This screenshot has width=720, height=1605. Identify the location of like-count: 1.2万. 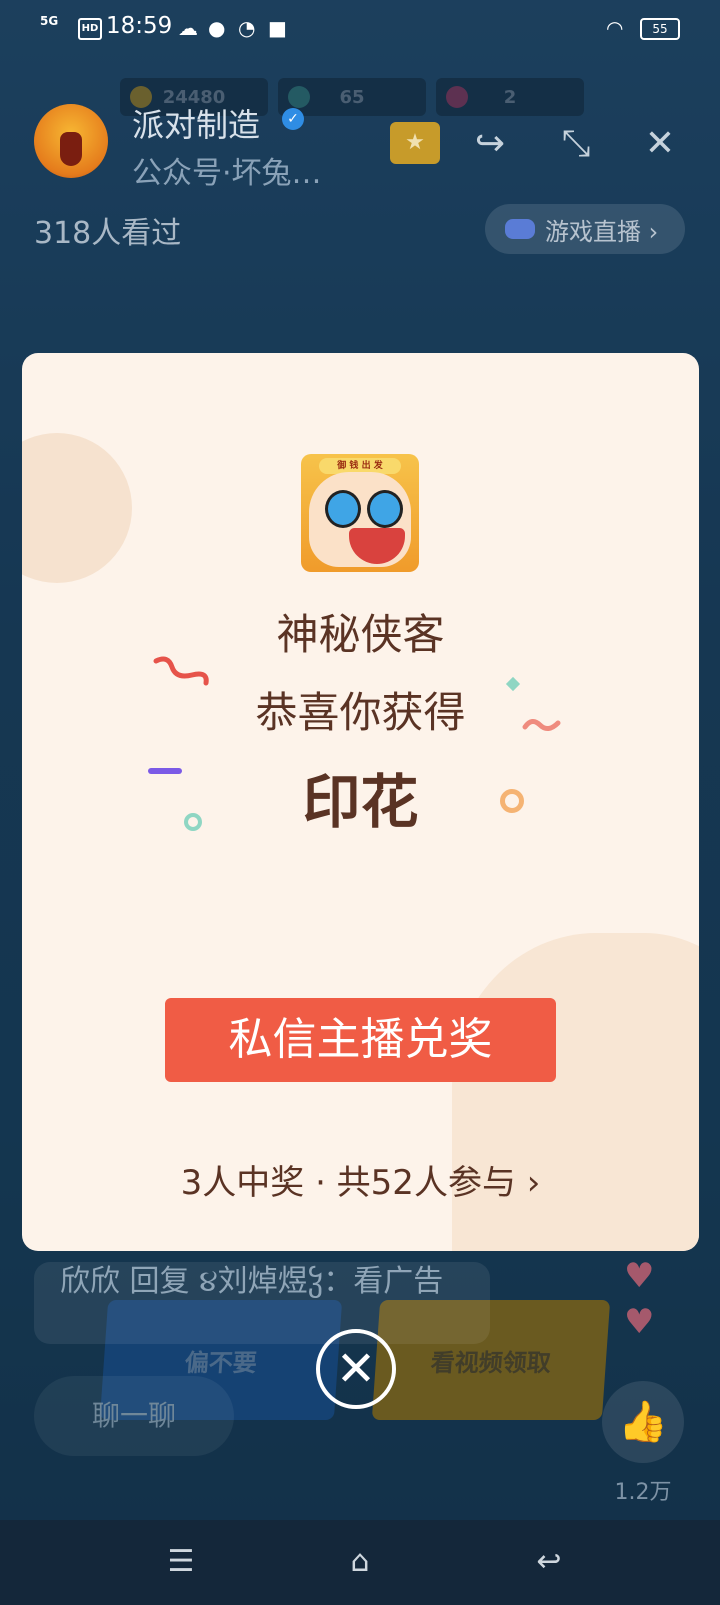
(643, 1492).